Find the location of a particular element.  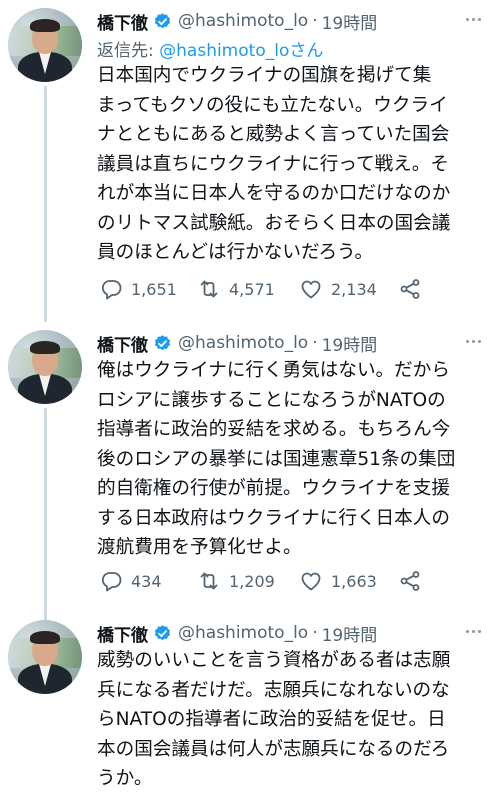

reply-to-label: 返信先: is located at coordinates (128, 51).